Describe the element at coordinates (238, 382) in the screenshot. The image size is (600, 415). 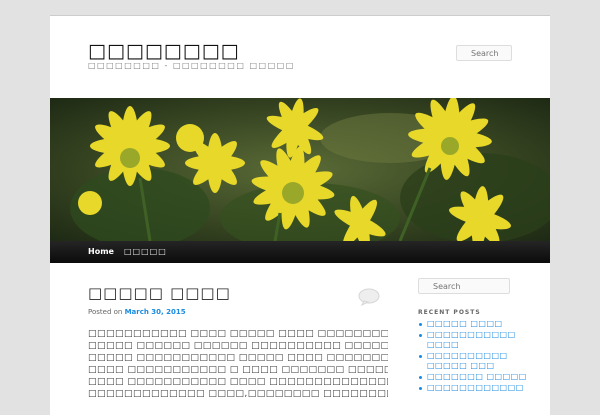
I see `content-line: □□□□ □□□□□□□□□□□ □□□□ □□□□□□□□□□□□□□□□□` at that location.